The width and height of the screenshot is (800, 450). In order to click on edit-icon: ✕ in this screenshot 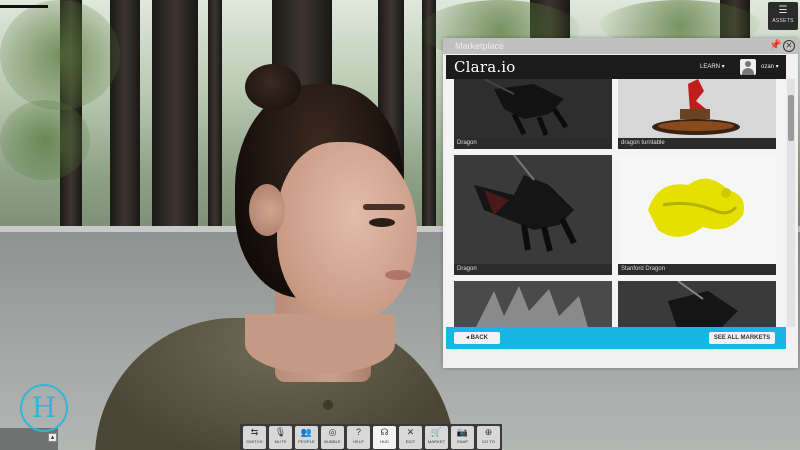, I will do `click(410, 432)`.